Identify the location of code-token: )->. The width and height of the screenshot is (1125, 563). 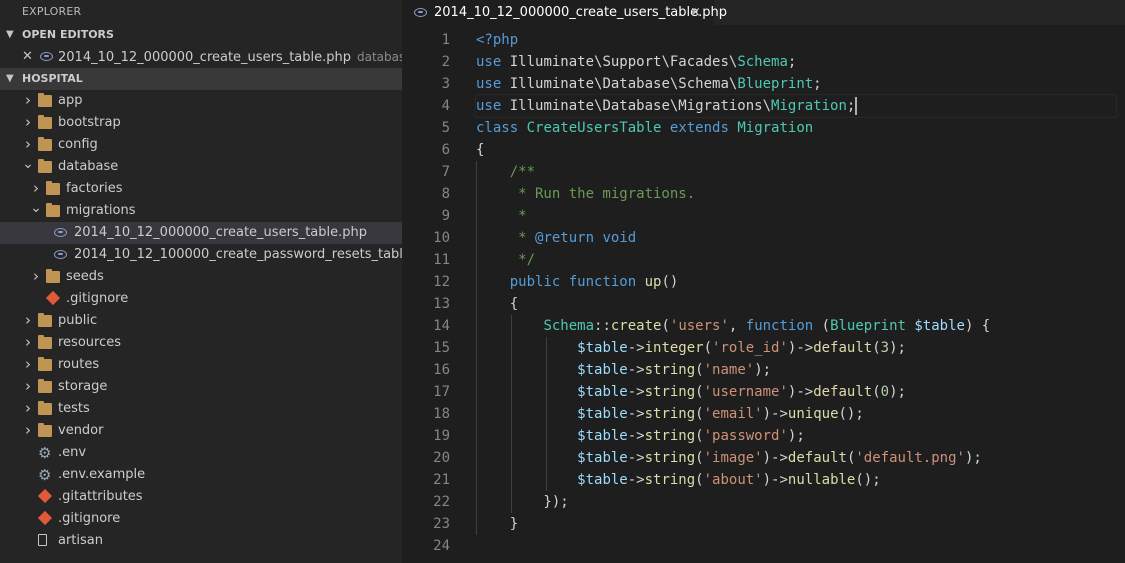
(775, 458).